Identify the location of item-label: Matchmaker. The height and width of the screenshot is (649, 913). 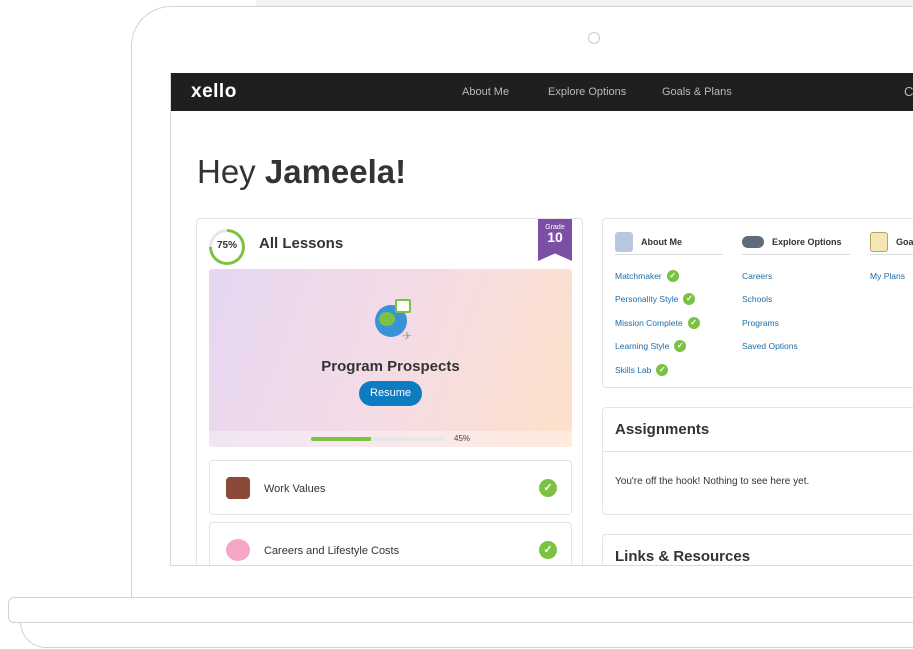
(638, 275).